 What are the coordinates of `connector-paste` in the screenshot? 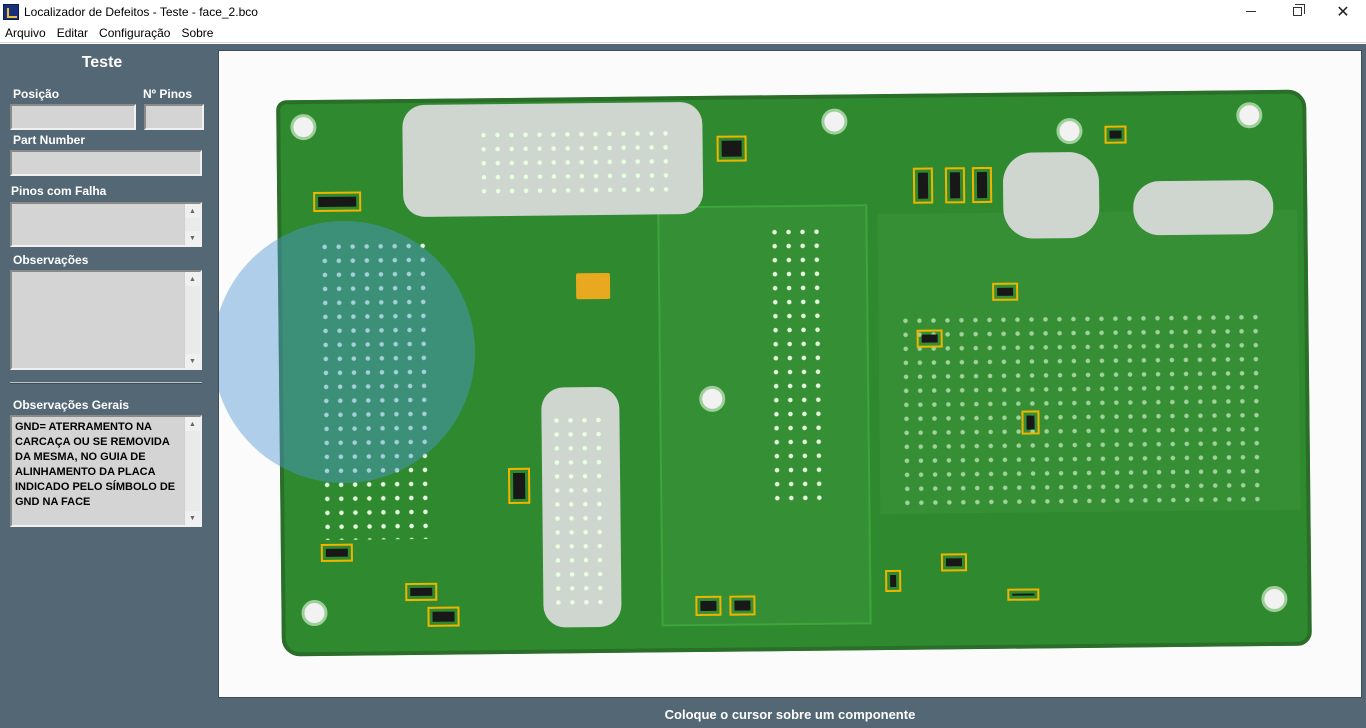 It's located at (1203, 207).